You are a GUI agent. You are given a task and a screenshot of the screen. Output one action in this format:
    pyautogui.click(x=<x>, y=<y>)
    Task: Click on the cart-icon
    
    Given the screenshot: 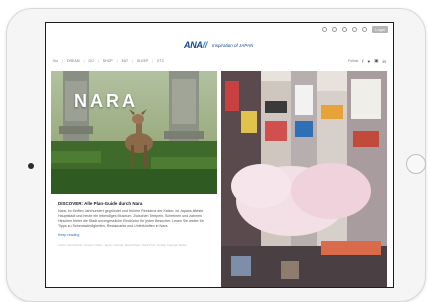 What is the action you would take?
    pyautogui.click(x=354, y=29)
    